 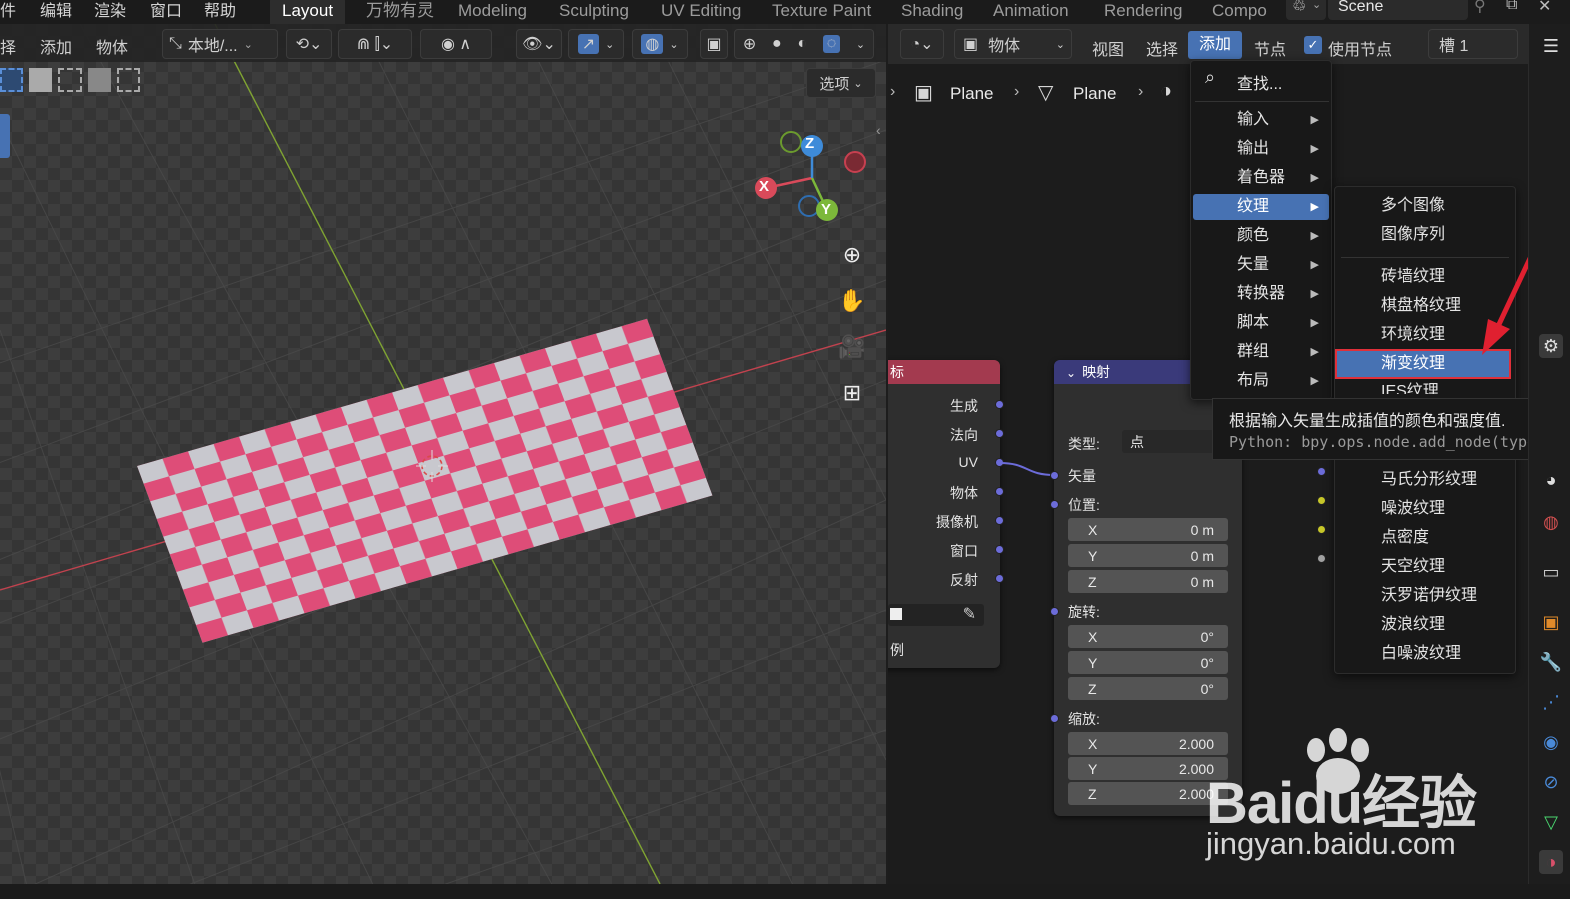 I want to click on collection-icon: ▭, so click(x=1551, y=572).